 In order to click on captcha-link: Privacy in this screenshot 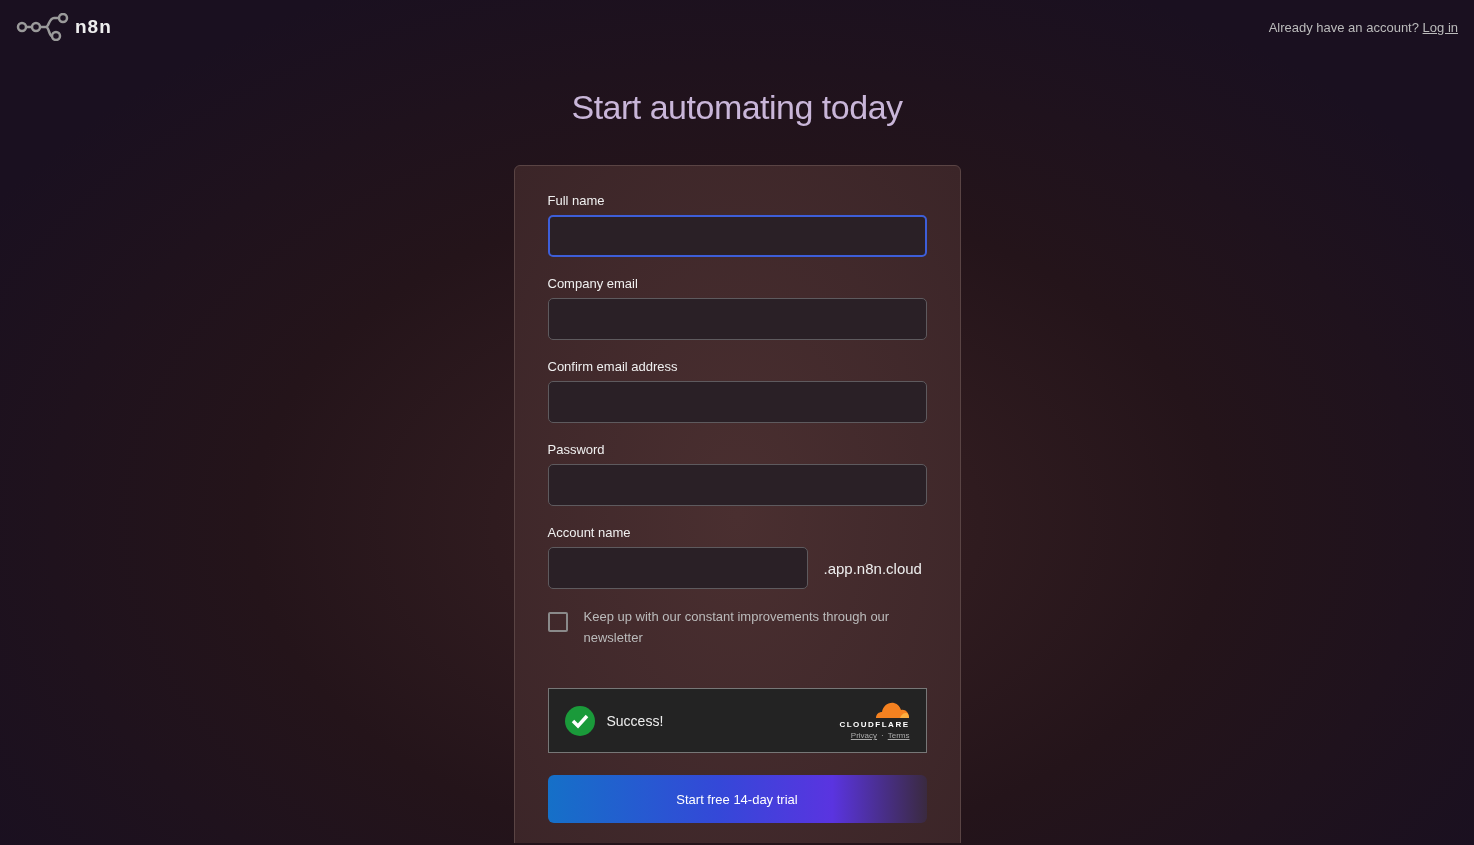, I will do `click(864, 735)`.